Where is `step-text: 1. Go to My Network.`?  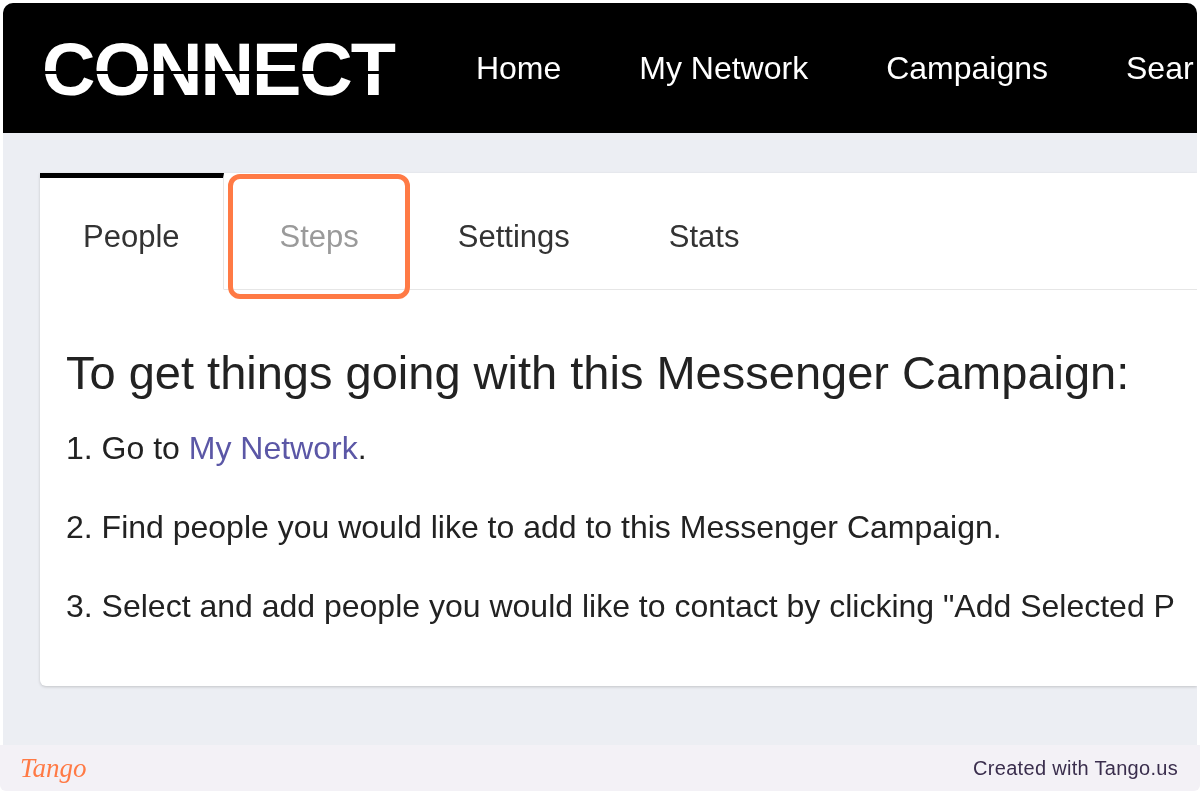
step-text: 1. Go to My Network. is located at coordinates (217, 448).